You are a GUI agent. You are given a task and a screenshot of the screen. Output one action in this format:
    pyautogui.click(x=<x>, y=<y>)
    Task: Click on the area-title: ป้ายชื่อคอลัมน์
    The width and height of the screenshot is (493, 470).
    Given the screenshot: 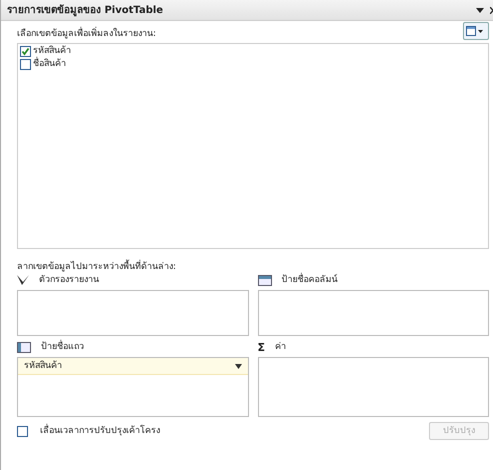 What is the action you would take?
    pyautogui.click(x=310, y=280)
    